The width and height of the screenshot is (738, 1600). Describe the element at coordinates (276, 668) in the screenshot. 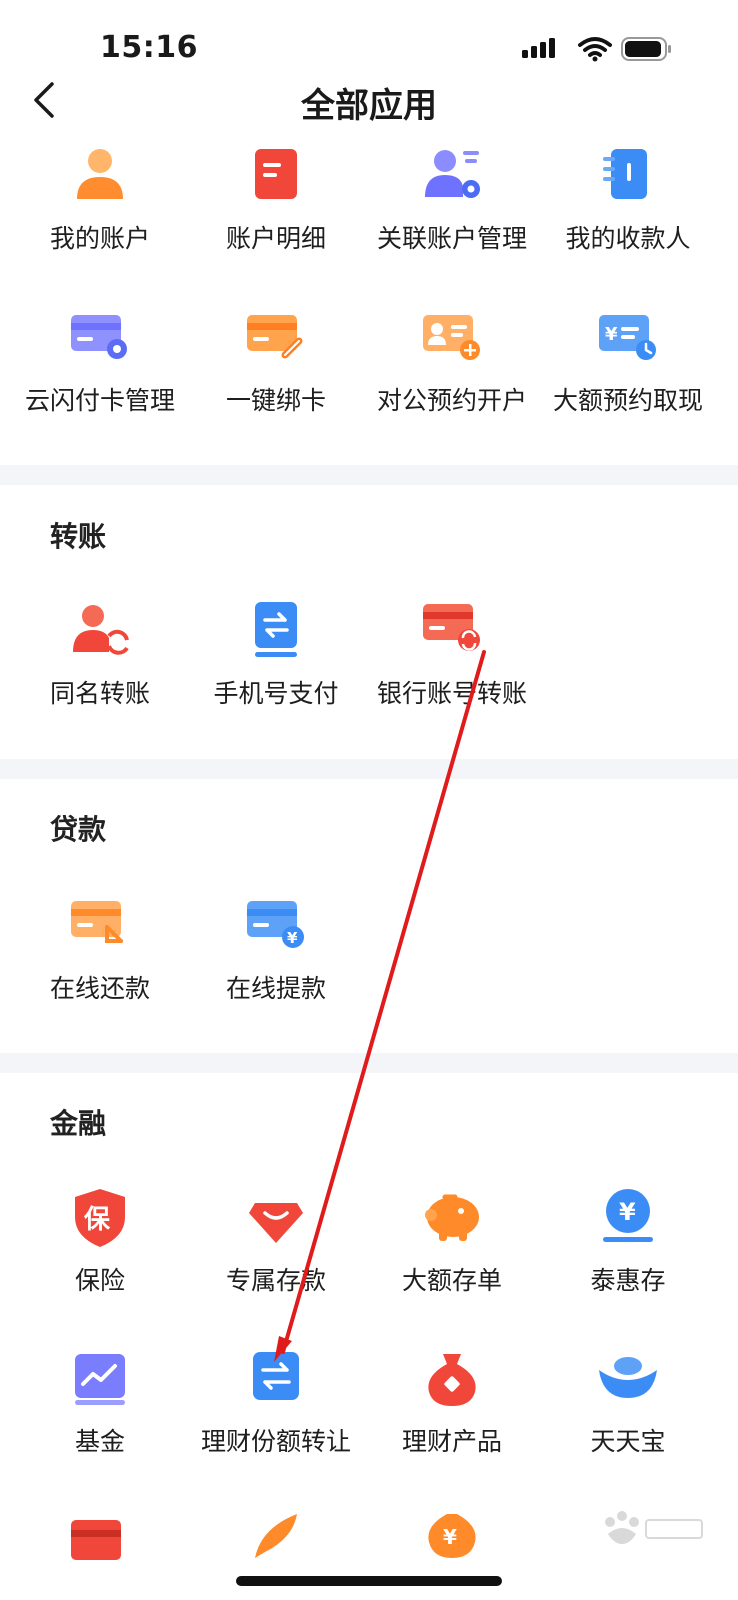

I see `app-phone-number-payment: 手机号支付` at that location.